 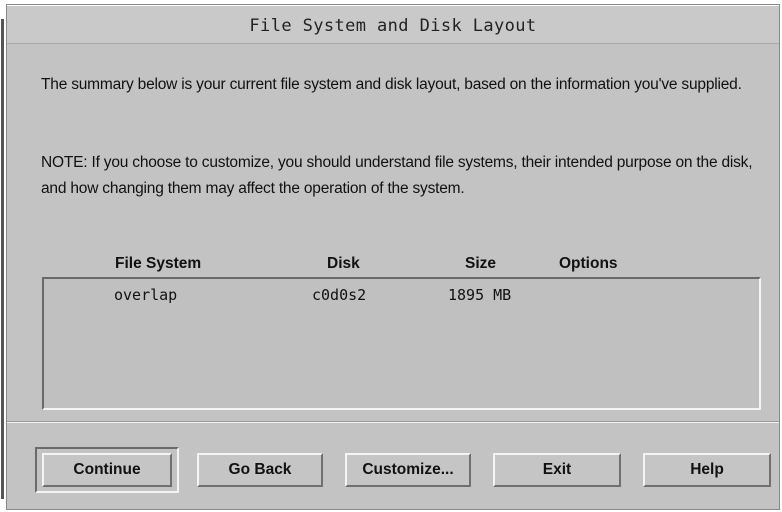 I want to click on column-header-file-system: File System, so click(x=158, y=263).